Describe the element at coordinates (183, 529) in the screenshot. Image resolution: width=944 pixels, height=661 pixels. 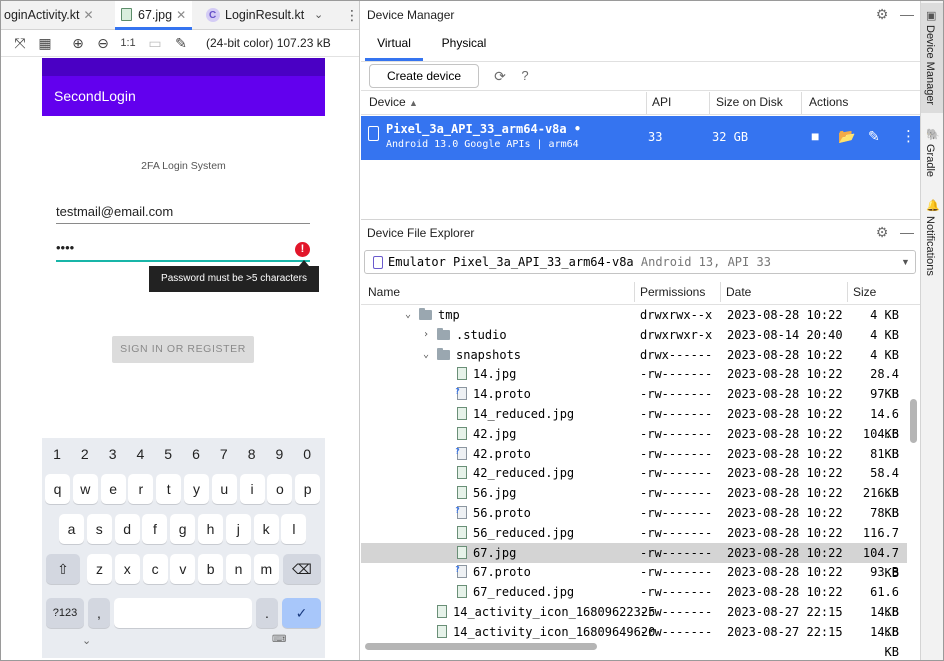
I see `letter-key: g` at that location.